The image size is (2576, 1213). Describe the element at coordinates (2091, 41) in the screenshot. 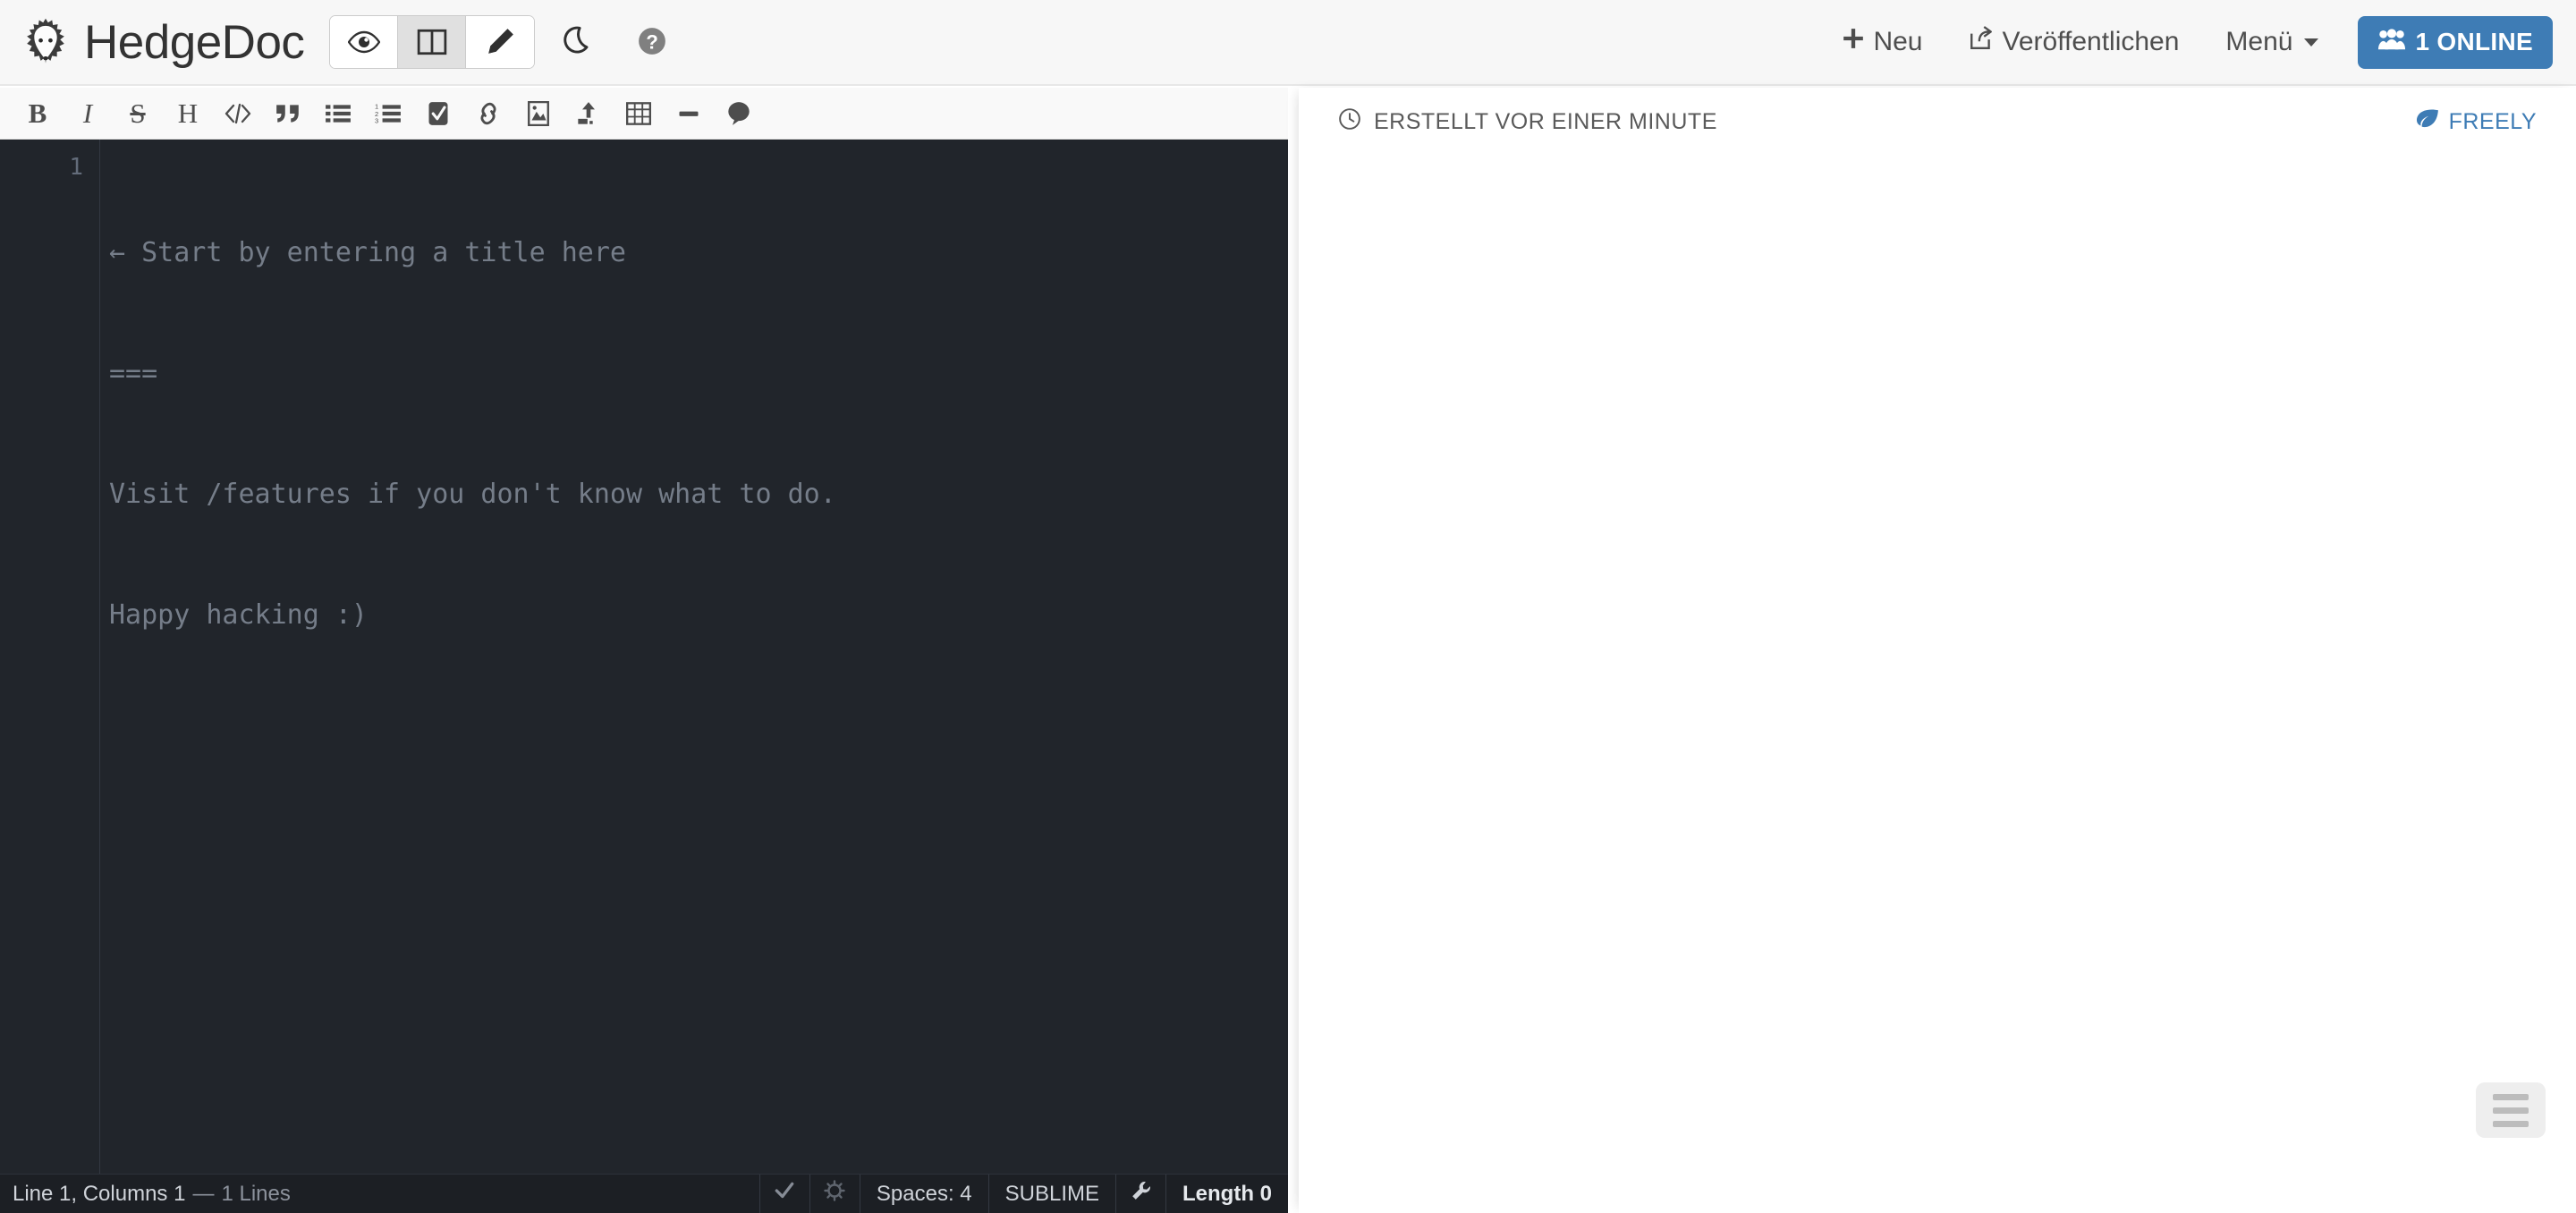

I see `publish-label: Veröffentlichen` at that location.